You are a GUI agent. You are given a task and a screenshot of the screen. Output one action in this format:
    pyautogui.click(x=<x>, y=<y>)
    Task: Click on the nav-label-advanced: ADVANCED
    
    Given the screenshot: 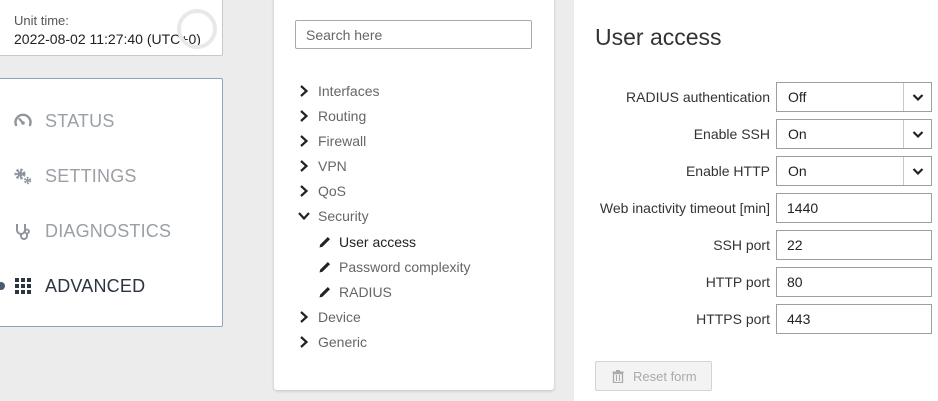 What is the action you would take?
    pyautogui.click(x=95, y=285)
    